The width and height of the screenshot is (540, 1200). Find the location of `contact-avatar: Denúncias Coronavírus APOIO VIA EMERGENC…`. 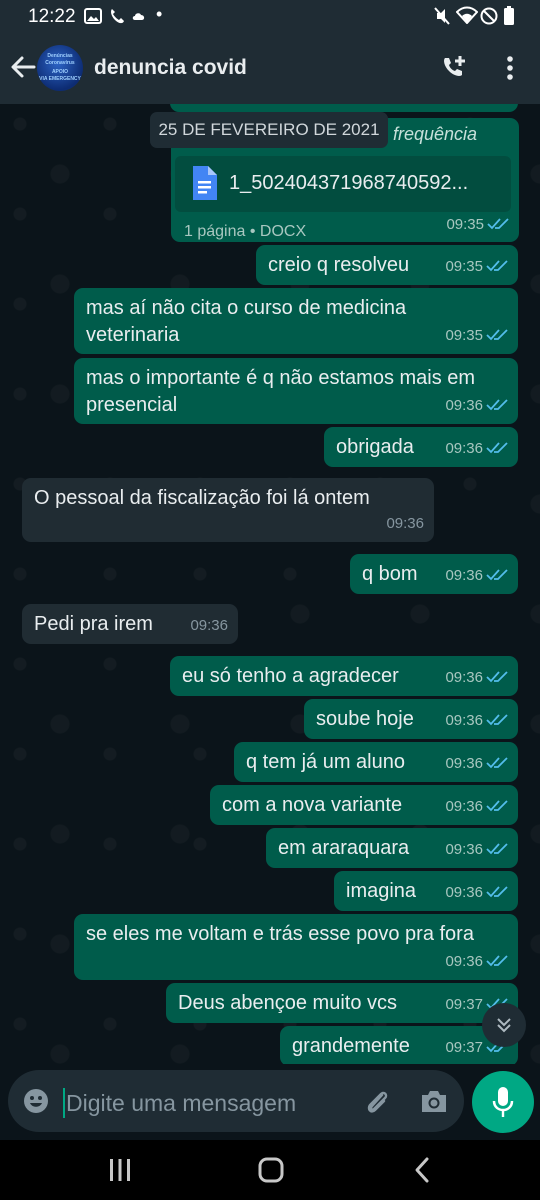

contact-avatar: Denúncias Coronavírus APOIO VIA EMERGENC… is located at coordinates (60, 68).